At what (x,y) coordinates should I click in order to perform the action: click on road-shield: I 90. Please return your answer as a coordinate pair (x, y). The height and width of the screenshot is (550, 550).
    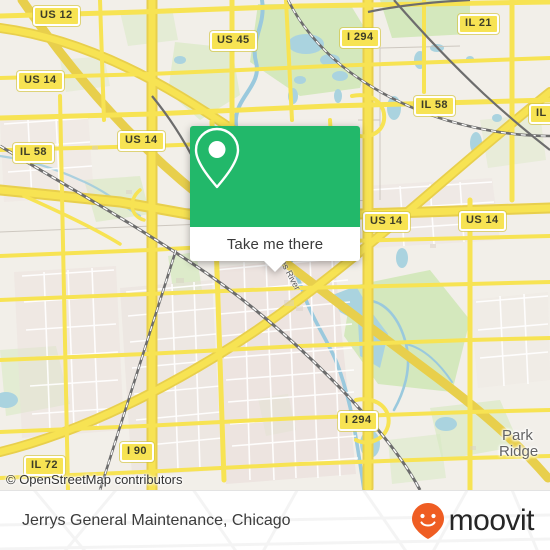
    Looking at the image, I should click on (137, 452).